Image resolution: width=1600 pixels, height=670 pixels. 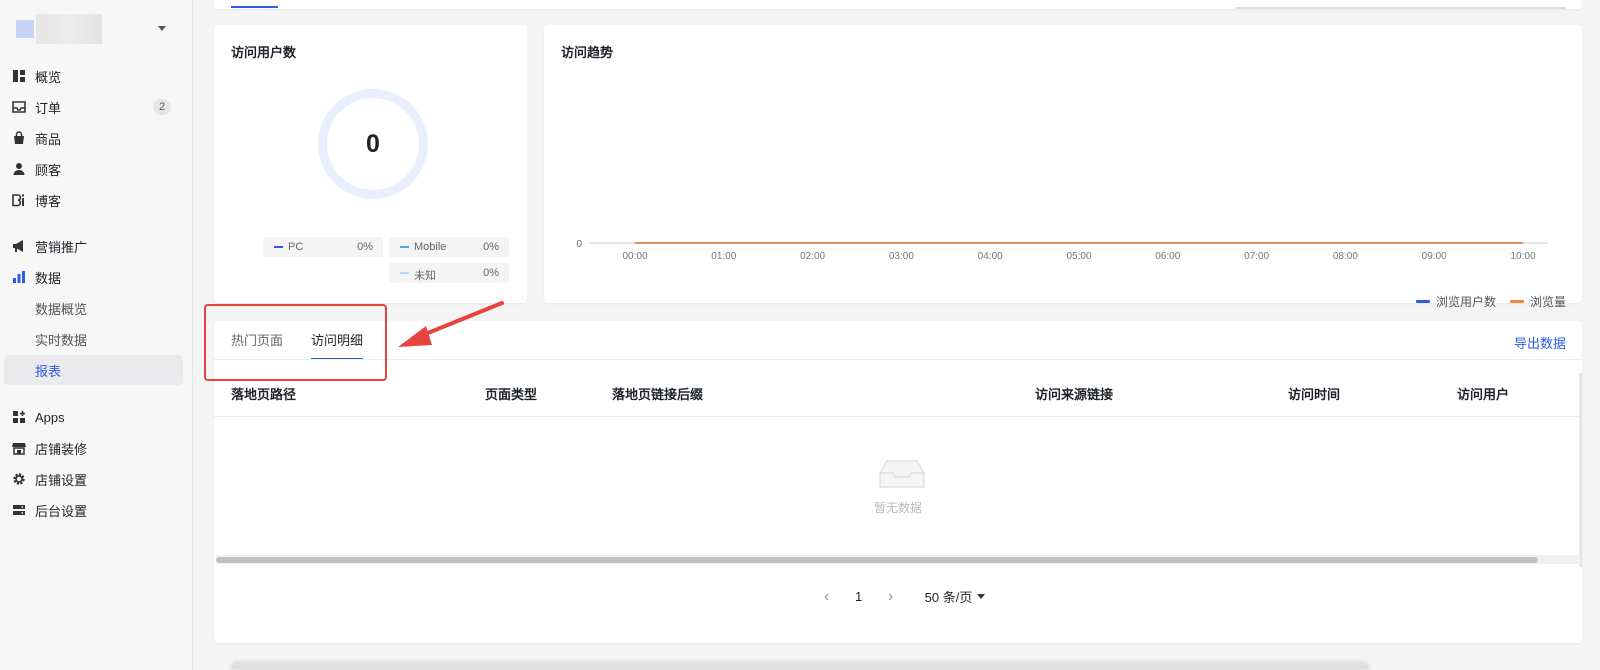 What do you see at coordinates (948, 597) in the screenshot?
I see `page-size-label: 50 条/页` at bounding box center [948, 597].